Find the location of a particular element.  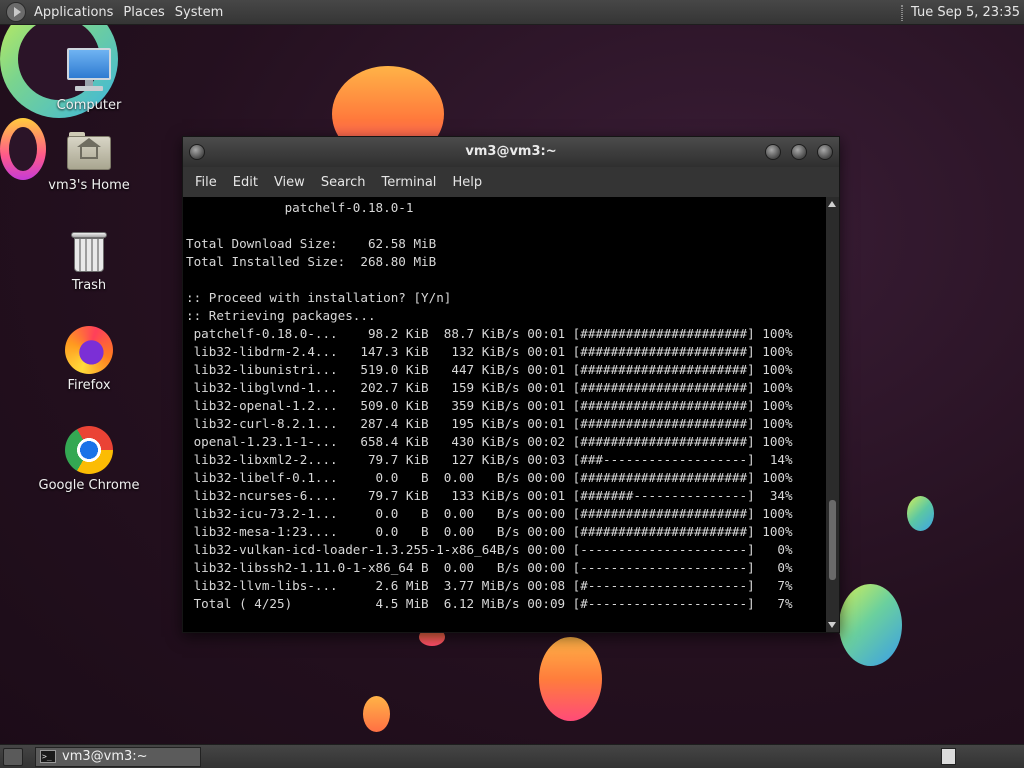

desktop-icon-label: Google Chrome is located at coordinates (89, 485).